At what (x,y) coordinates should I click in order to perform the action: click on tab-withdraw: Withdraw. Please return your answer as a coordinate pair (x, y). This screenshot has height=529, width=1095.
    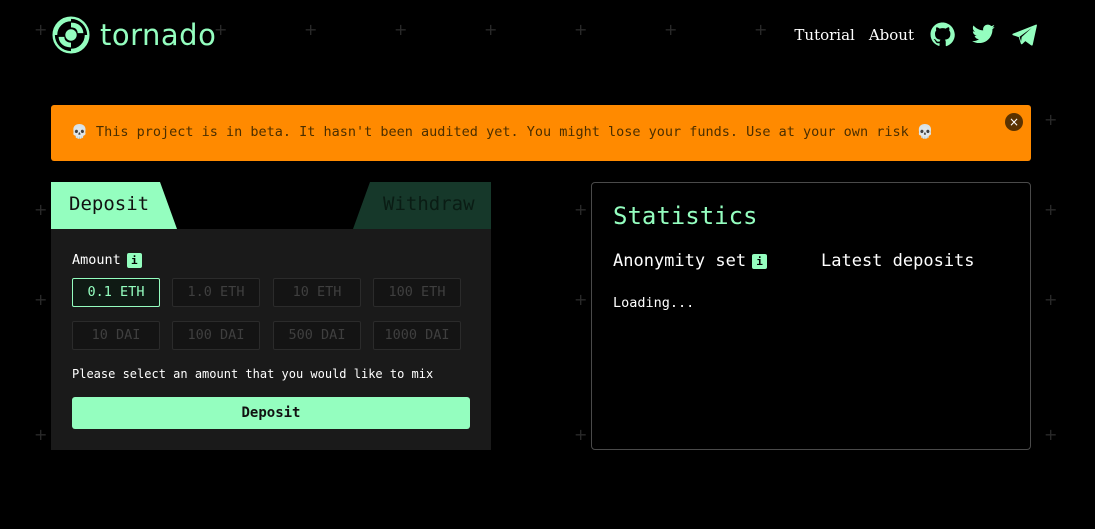
    Looking at the image, I should click on (422, 205).